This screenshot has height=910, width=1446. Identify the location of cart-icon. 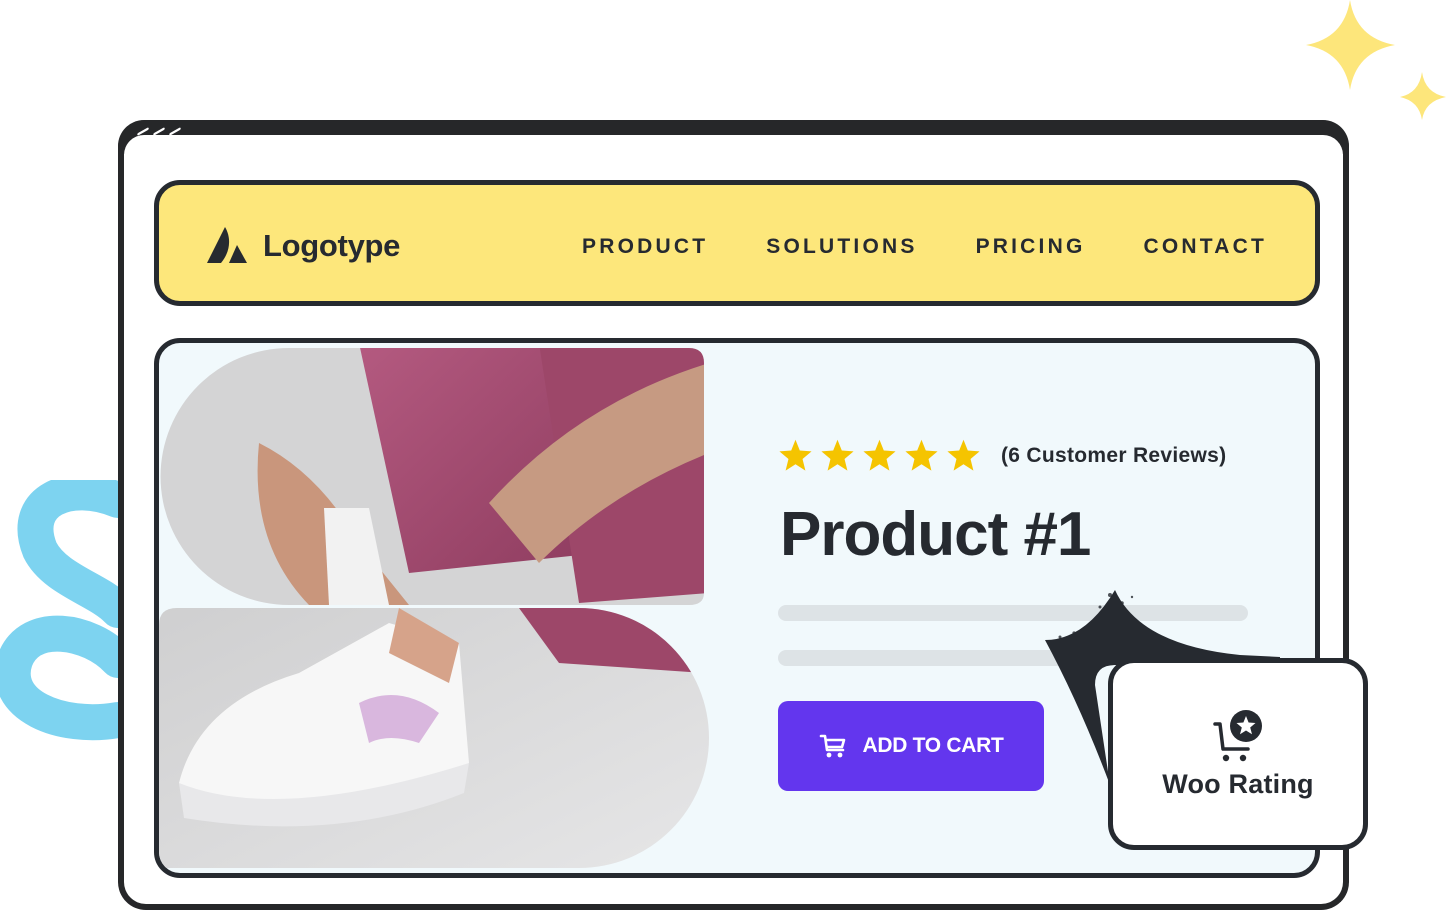
(832, 746).